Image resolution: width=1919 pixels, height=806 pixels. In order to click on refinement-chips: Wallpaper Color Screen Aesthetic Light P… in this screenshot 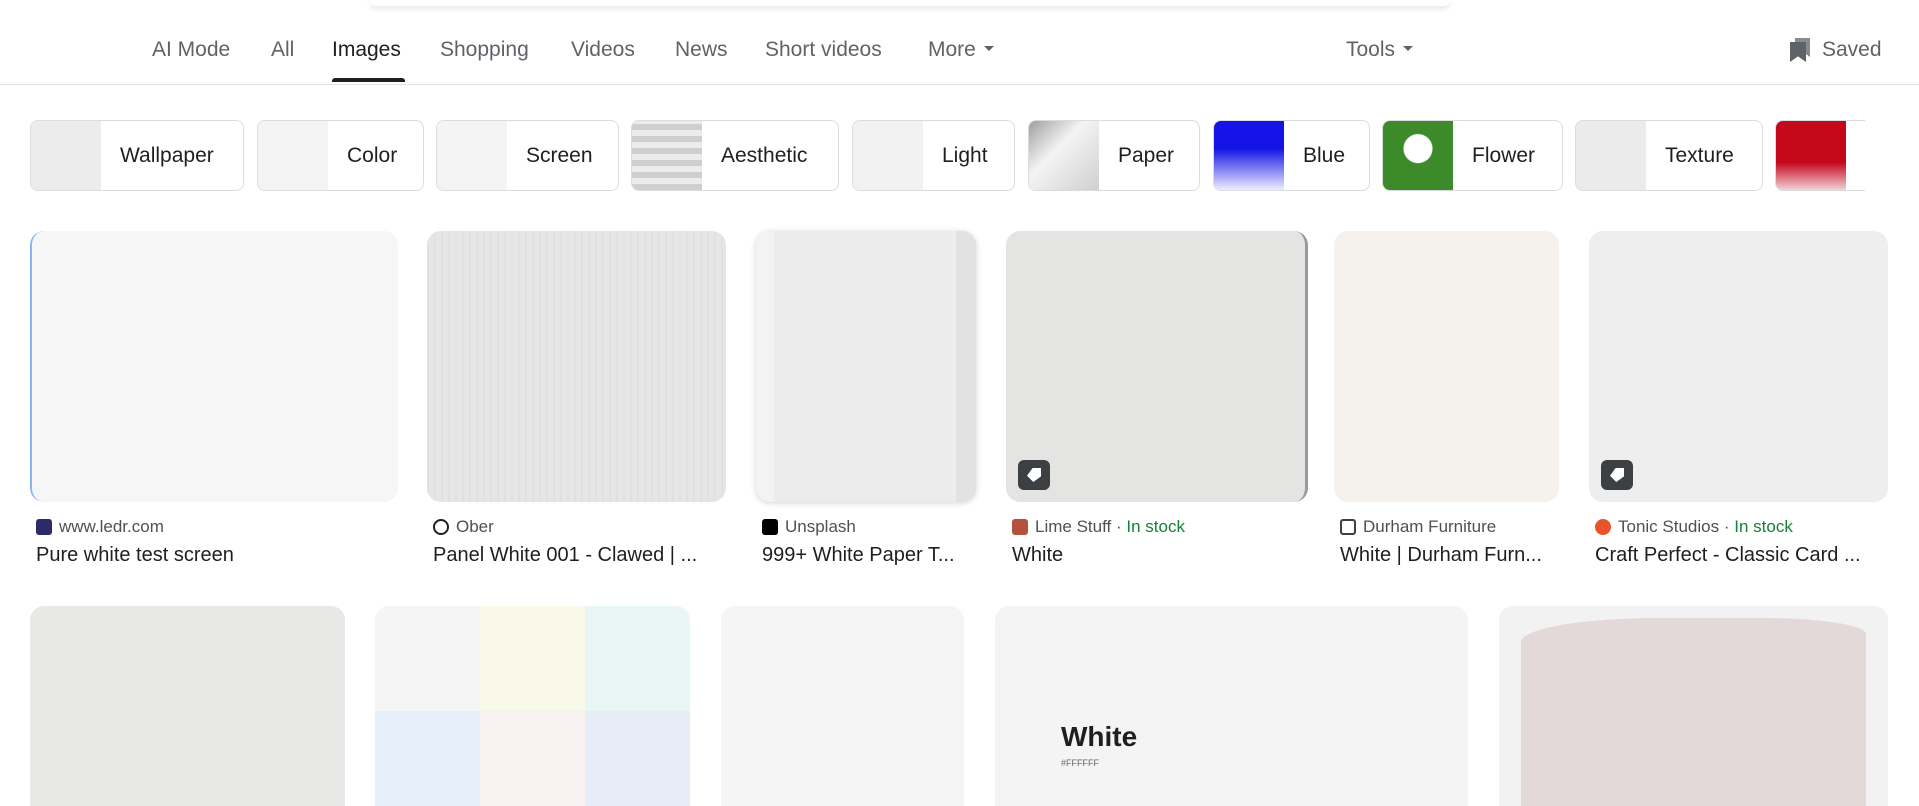, I will do `click(947, 156)`.